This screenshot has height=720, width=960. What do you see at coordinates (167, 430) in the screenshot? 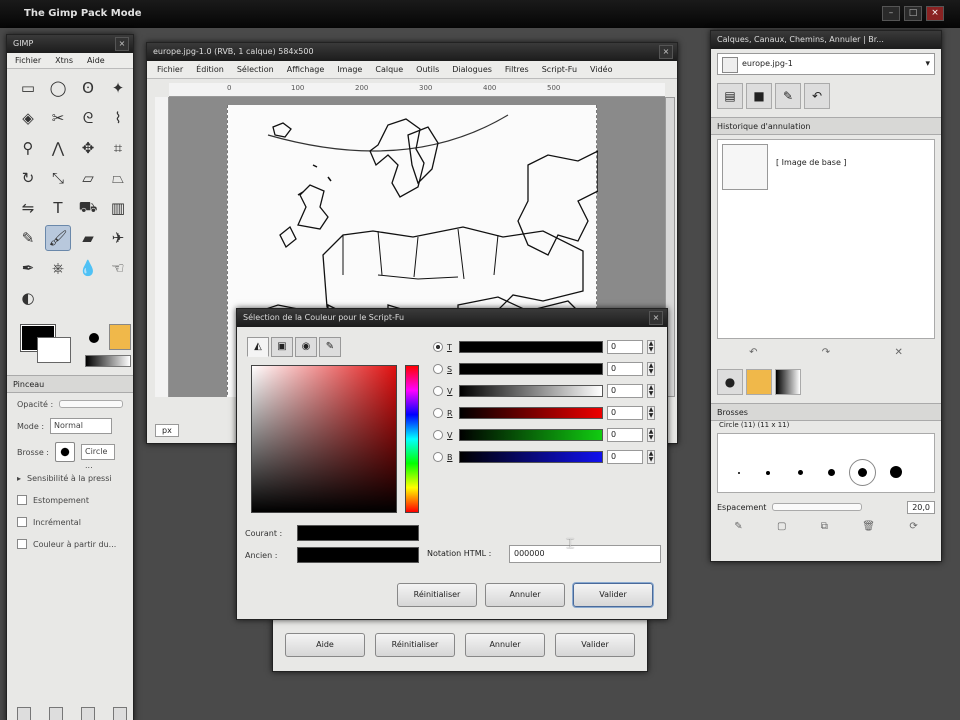
I see `unit-select: px` at bounding box center [167, 430].